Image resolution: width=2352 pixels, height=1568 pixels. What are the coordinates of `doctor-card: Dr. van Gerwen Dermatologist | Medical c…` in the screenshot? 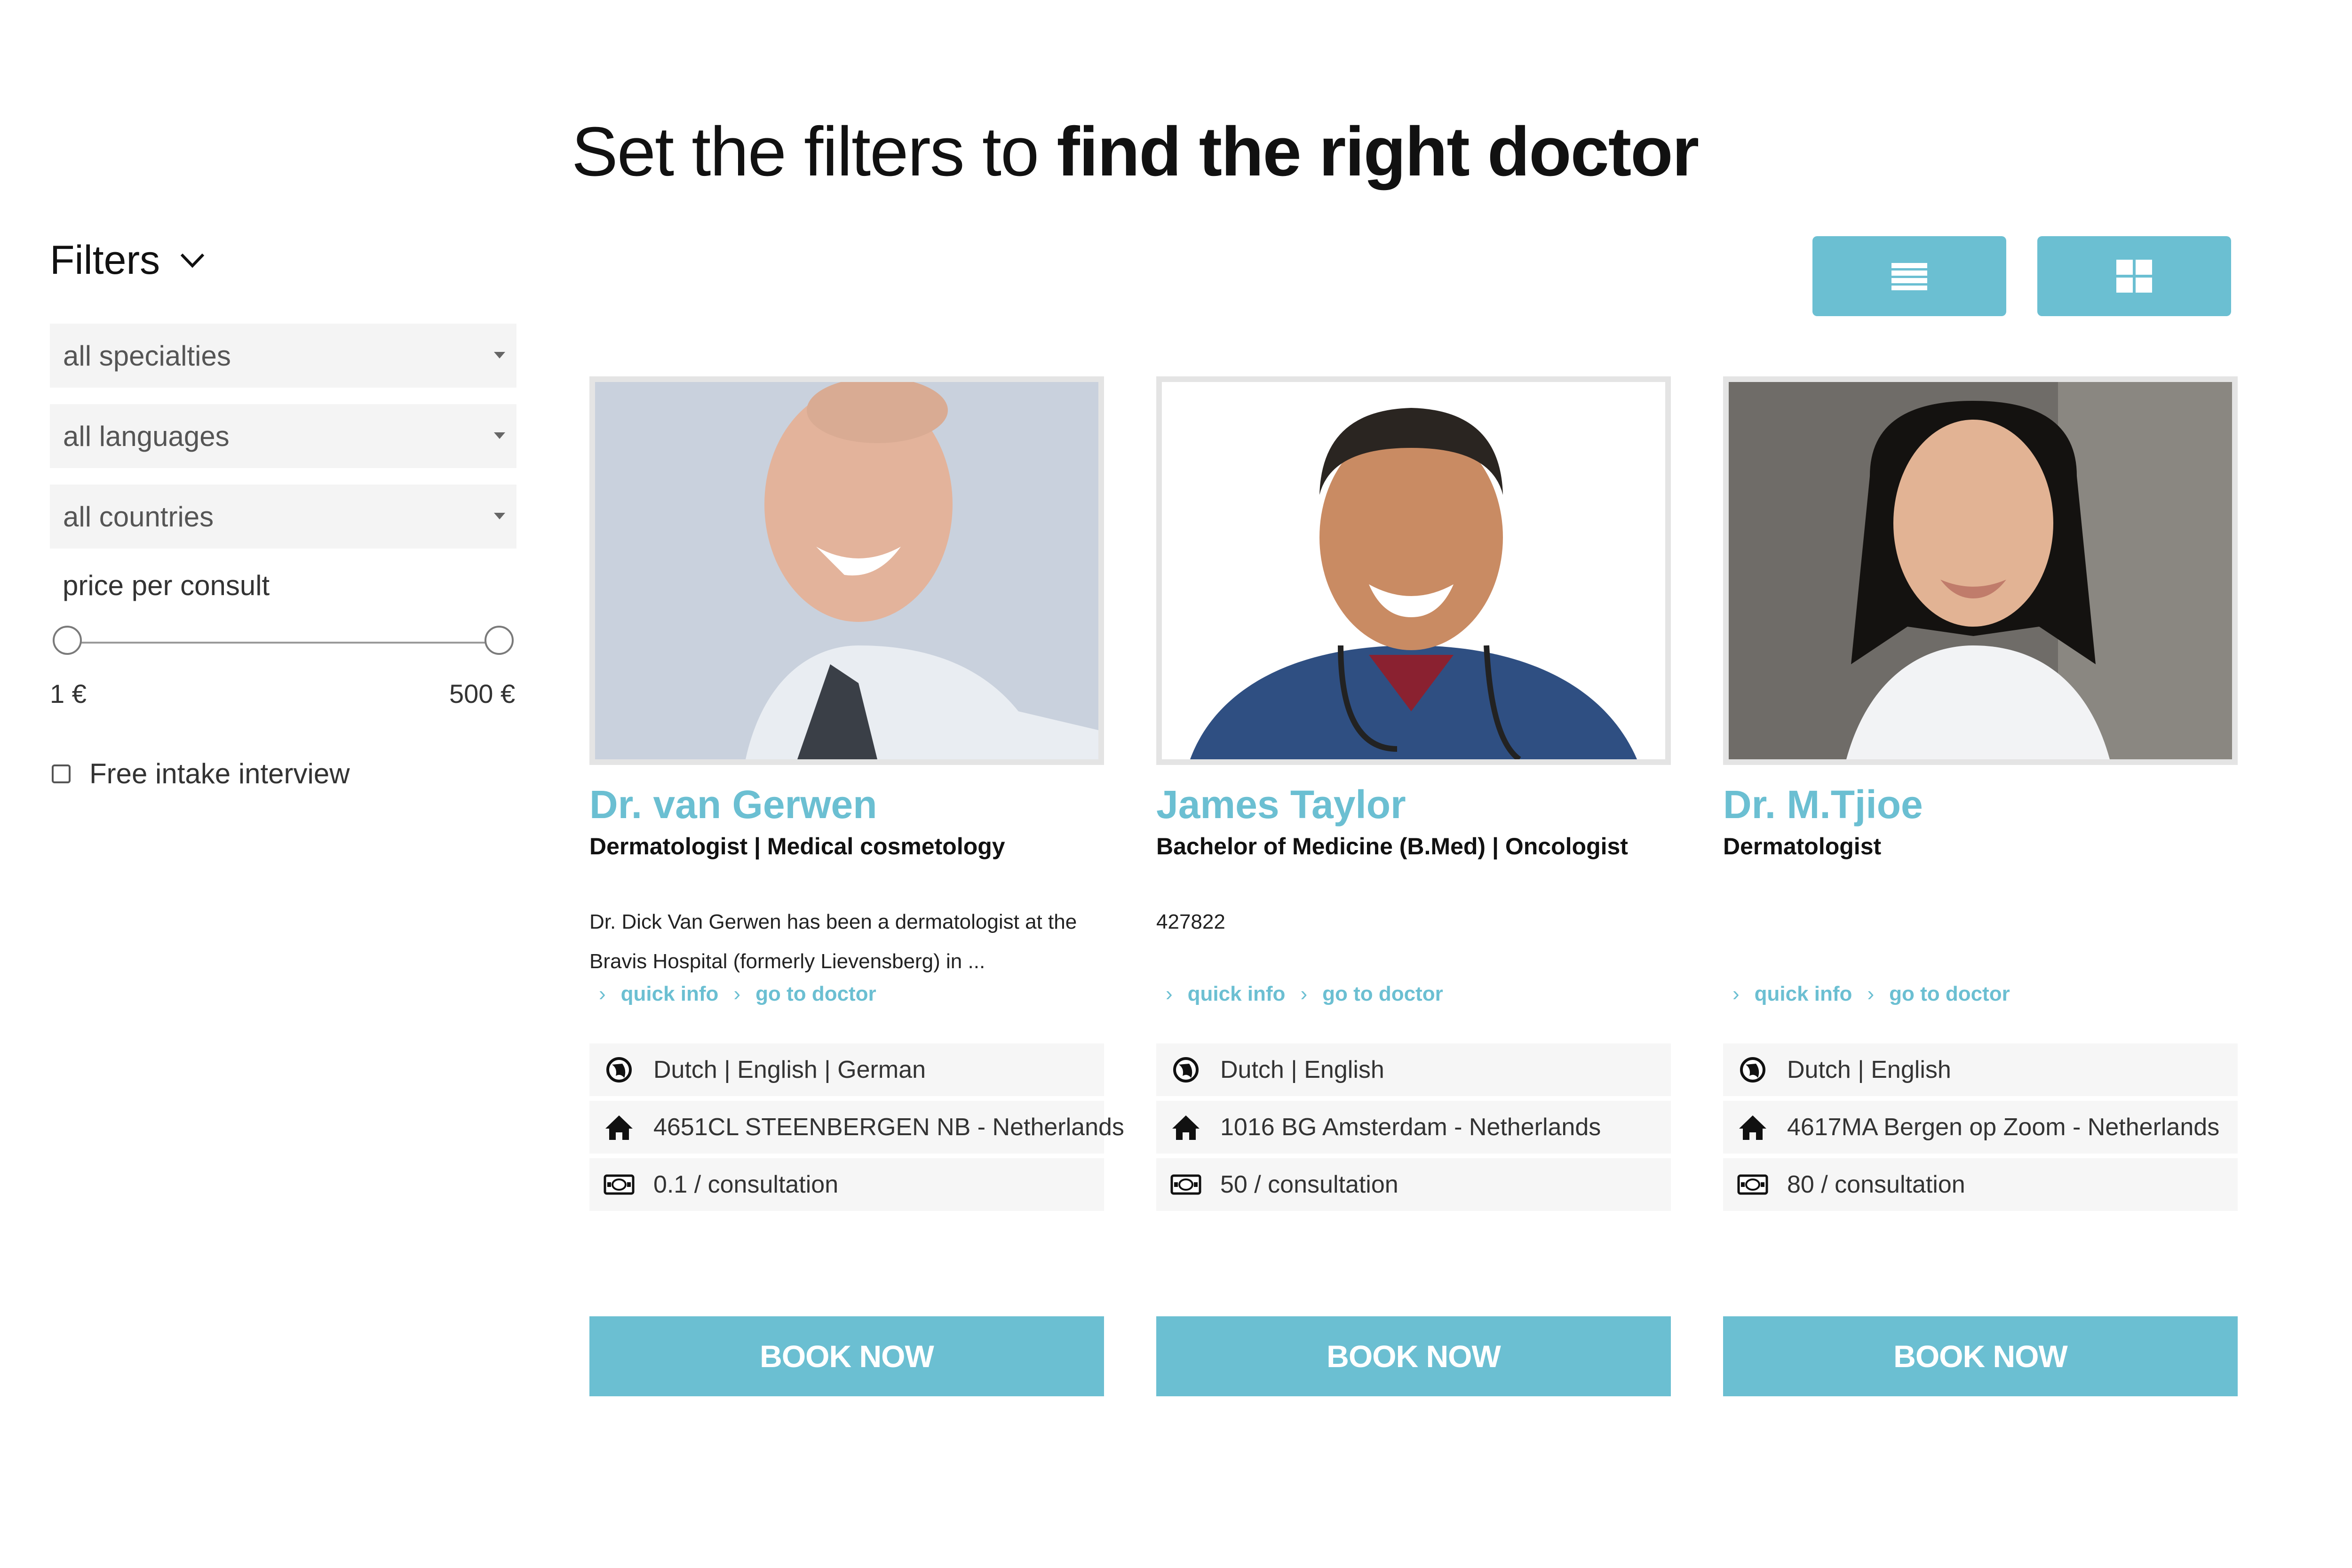 It's located at (856, 886).